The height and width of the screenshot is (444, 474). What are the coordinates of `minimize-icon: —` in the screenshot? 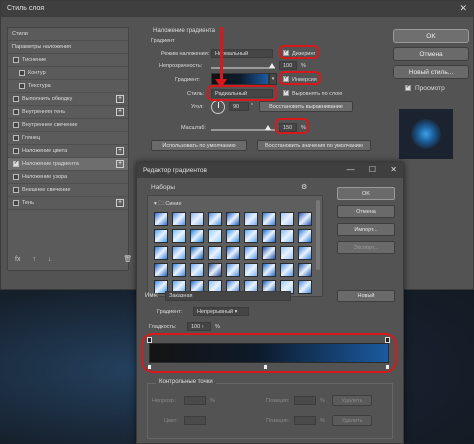 It's located at (351, 169).